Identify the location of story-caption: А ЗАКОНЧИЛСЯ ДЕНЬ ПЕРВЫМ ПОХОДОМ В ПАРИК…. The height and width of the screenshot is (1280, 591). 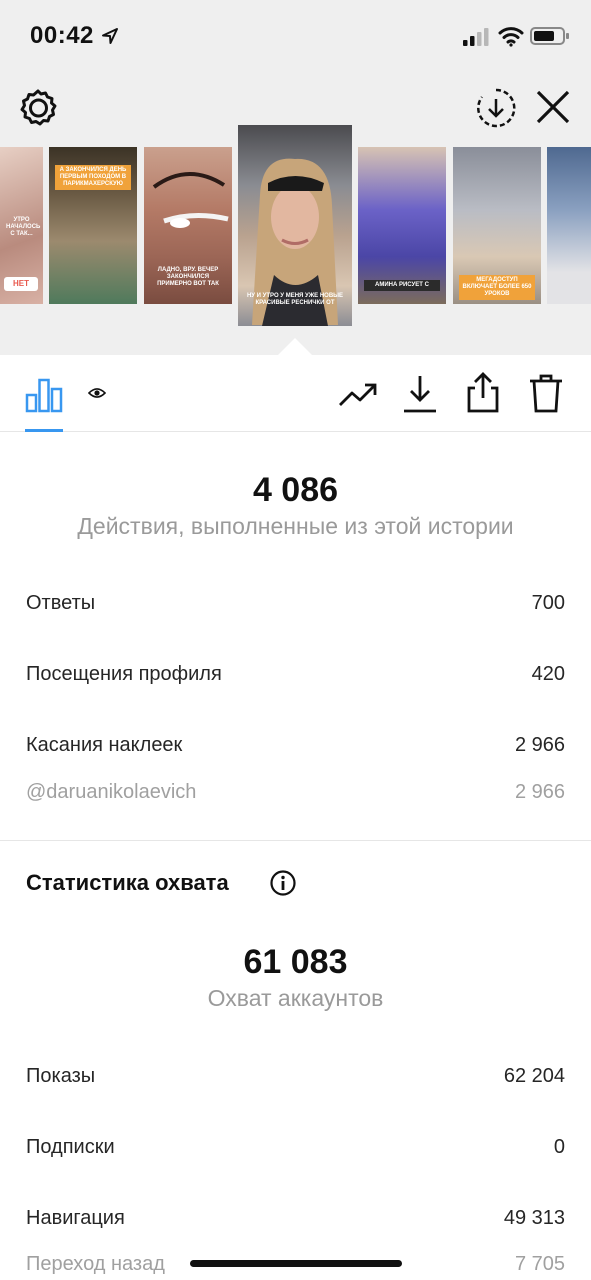
(93, 177).